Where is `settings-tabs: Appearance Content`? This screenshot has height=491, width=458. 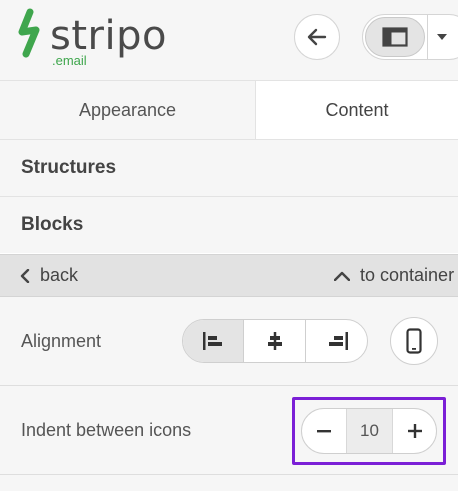
settings-tabs: Appearance Content is located at coordinates (229, 110).